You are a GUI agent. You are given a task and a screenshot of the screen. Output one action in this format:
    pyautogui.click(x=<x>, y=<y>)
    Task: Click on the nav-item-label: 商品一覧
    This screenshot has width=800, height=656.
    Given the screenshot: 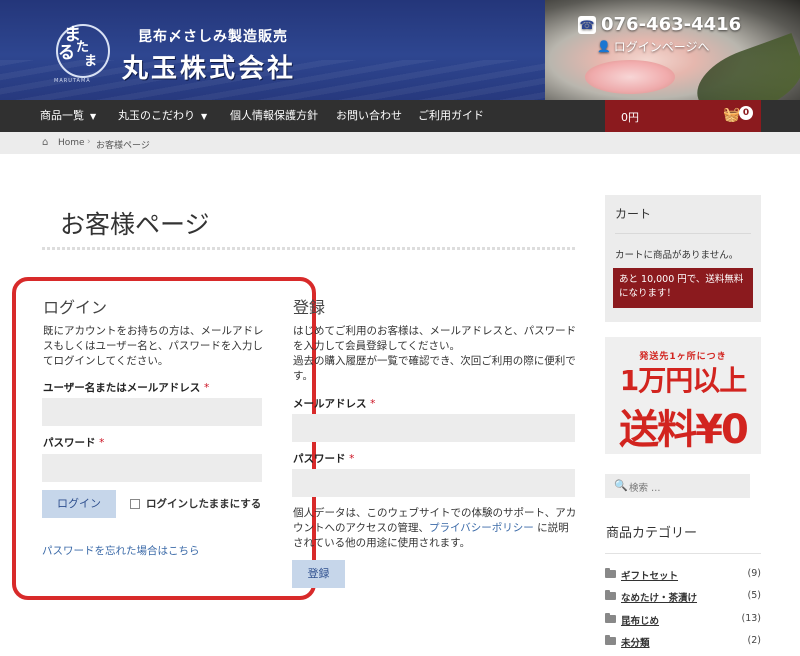 What is the action you would take?
    pyautogui.click(x=62, y=115)
    